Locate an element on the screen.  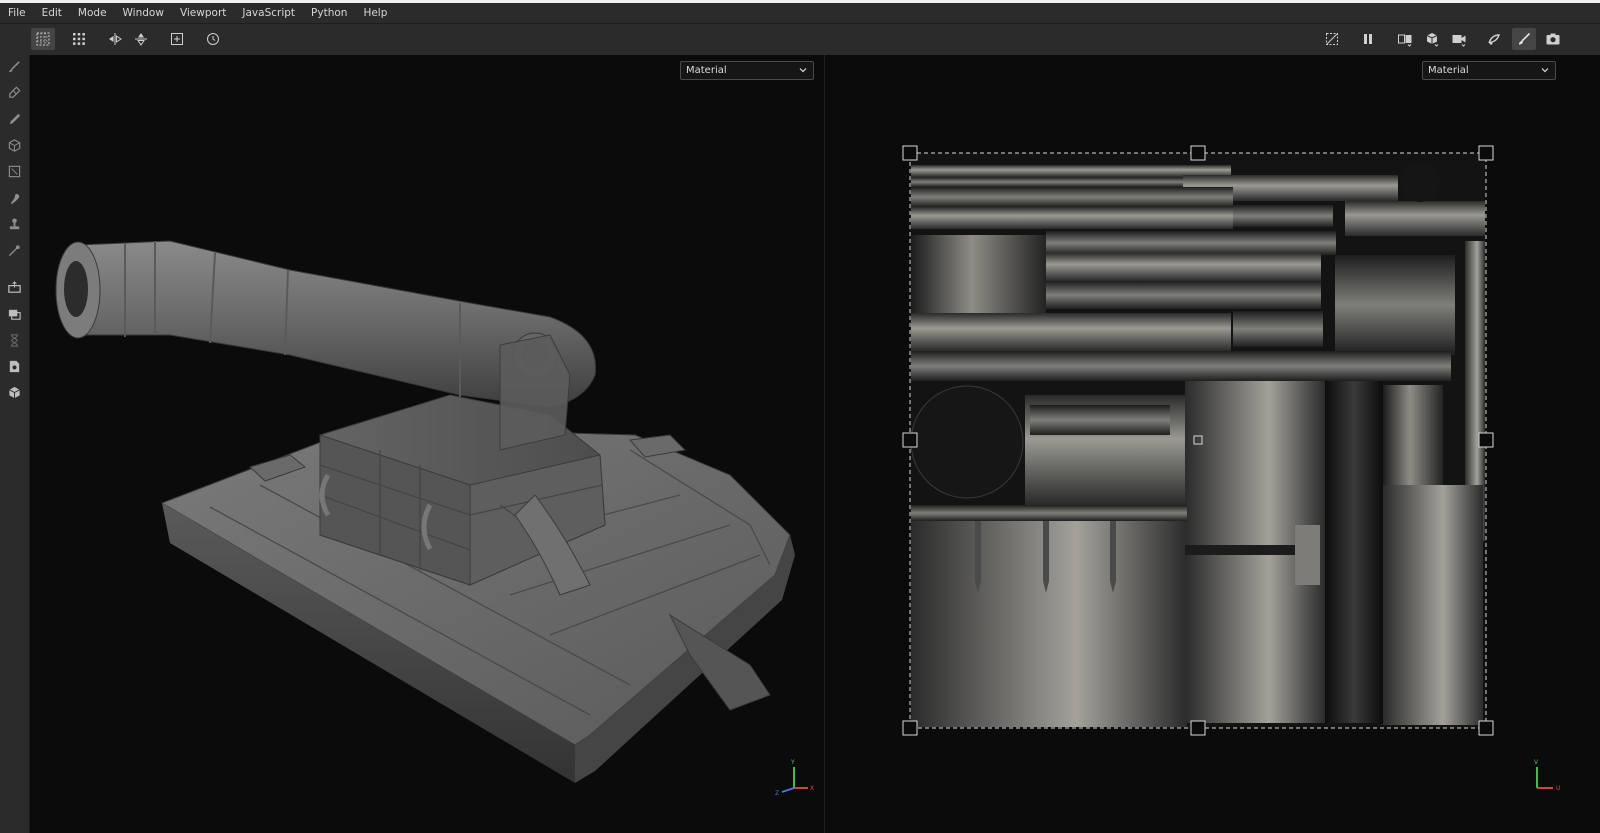
document-icon is located at coordinates (14, 366).